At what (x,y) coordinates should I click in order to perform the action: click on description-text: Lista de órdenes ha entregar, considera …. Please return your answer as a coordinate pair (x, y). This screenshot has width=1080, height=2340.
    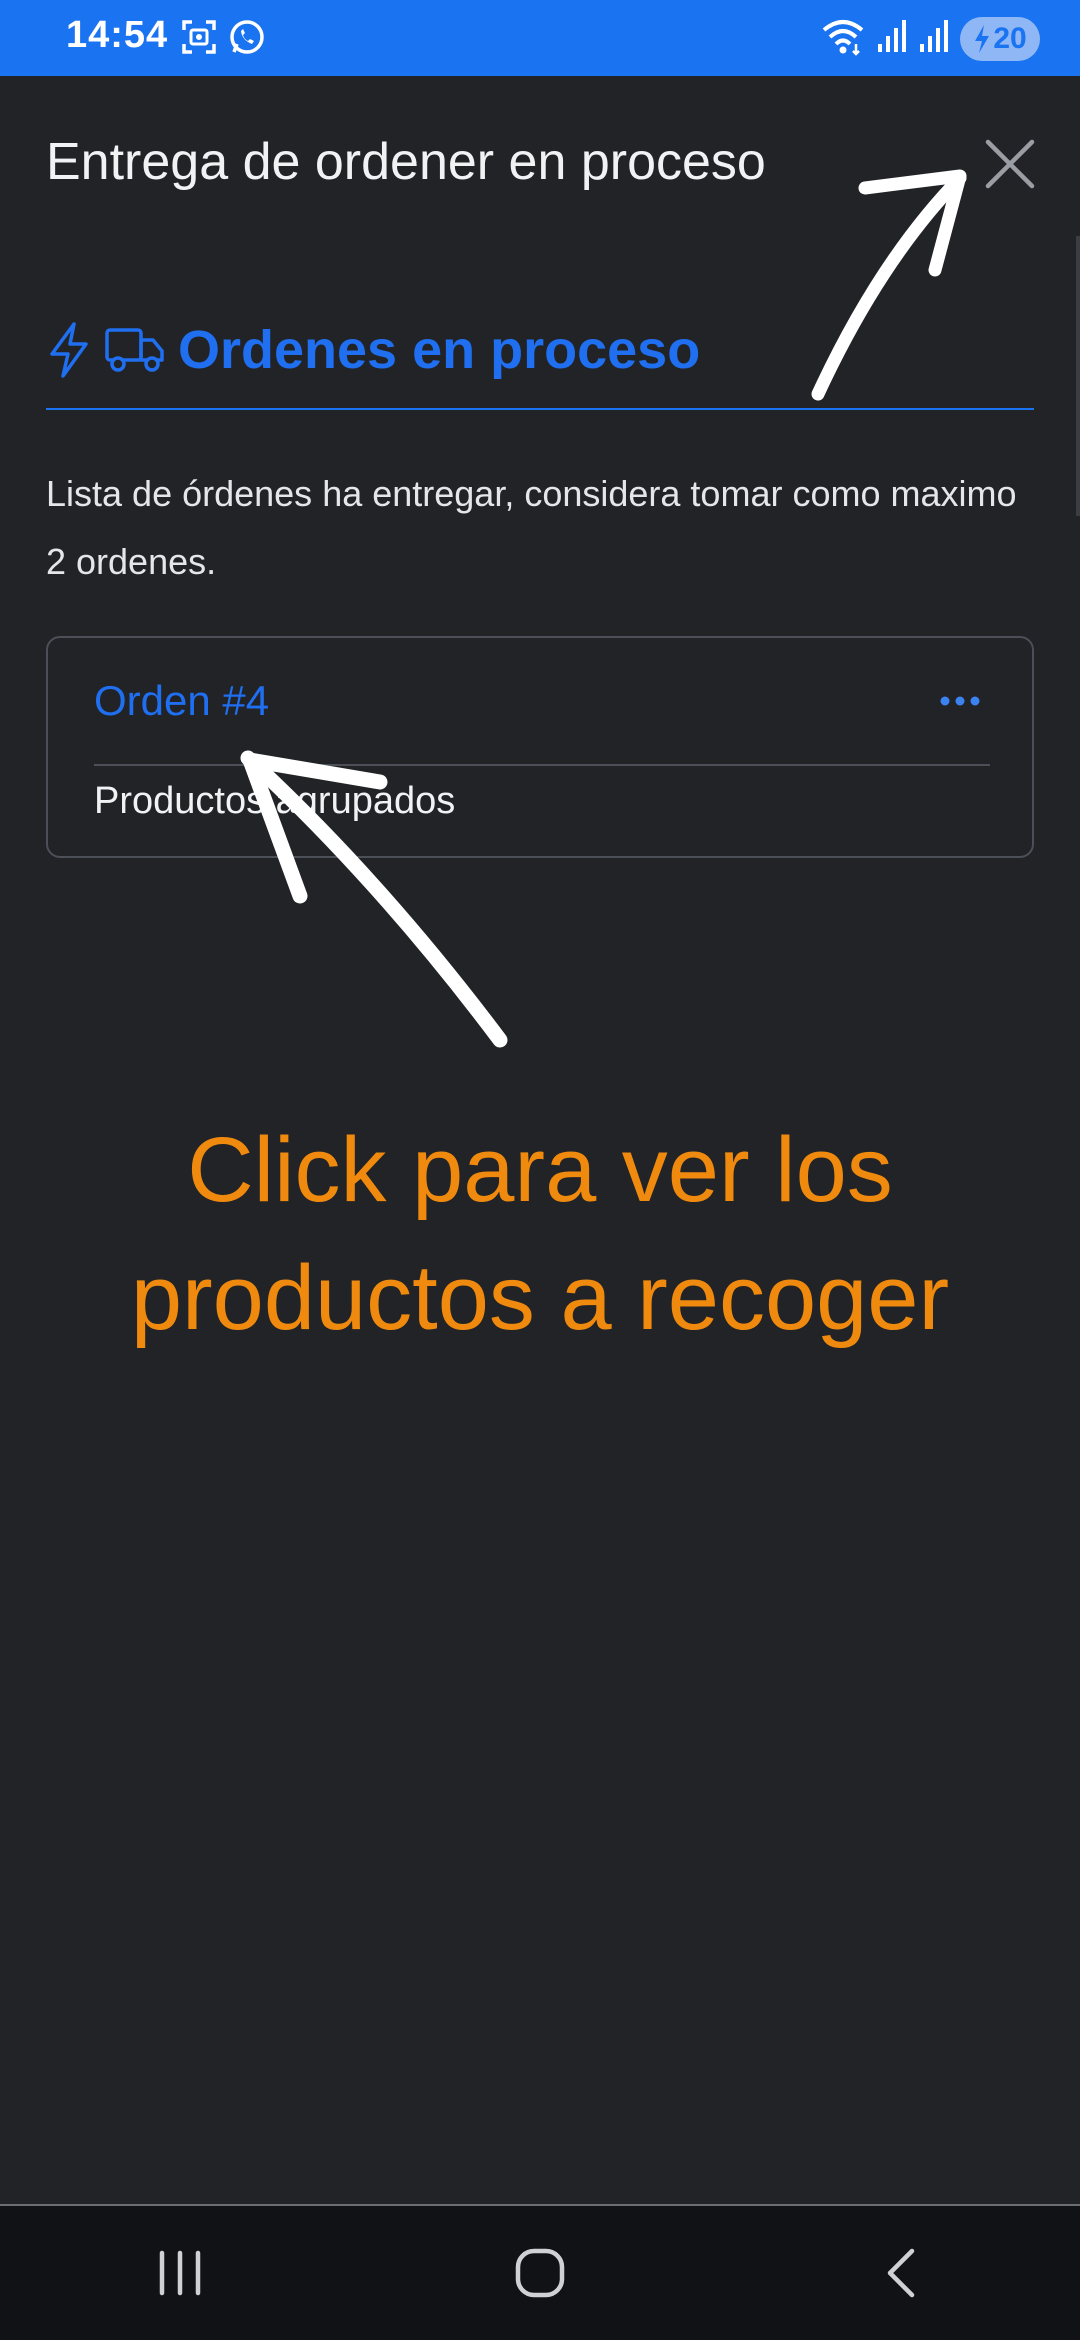
    Looking at the image, I should click on (531, 527).